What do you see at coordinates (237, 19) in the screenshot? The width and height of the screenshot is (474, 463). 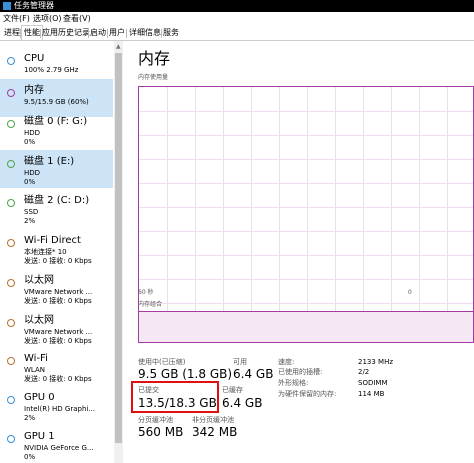 I see `menu-bar: 文件(F) 选项(O) 查看(V)` at bounding box center [237, 19].